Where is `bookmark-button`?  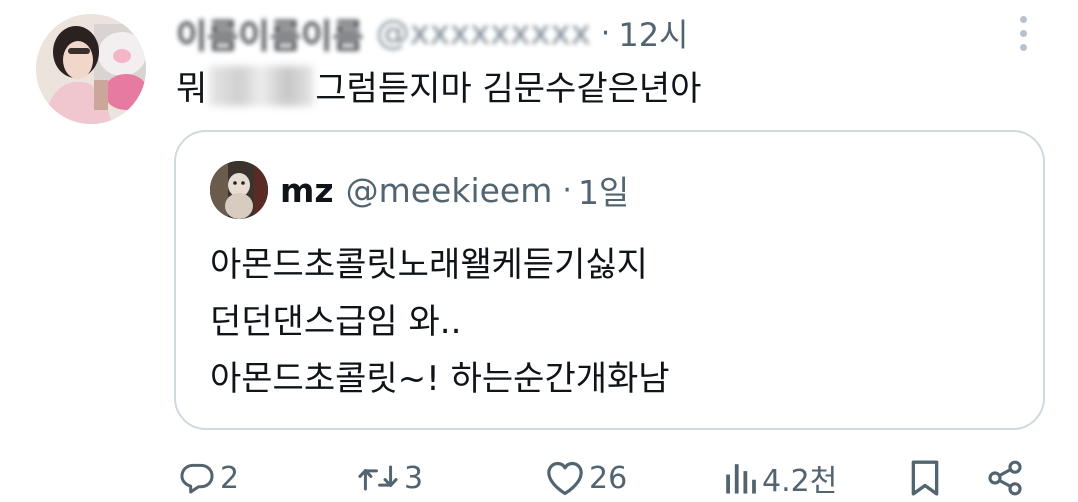 bookmark-button is located at coordinates (925, 478).